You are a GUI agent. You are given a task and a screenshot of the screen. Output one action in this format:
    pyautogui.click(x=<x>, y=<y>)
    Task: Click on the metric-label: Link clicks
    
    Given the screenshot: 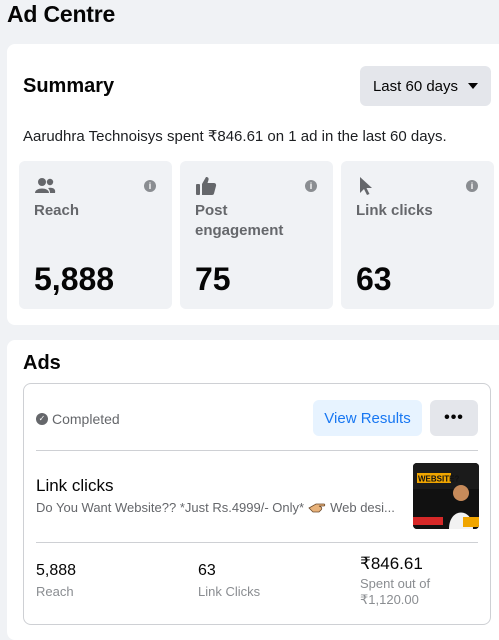 What is the action you would take?
    pyautogui.click(x=394, y=210)
    